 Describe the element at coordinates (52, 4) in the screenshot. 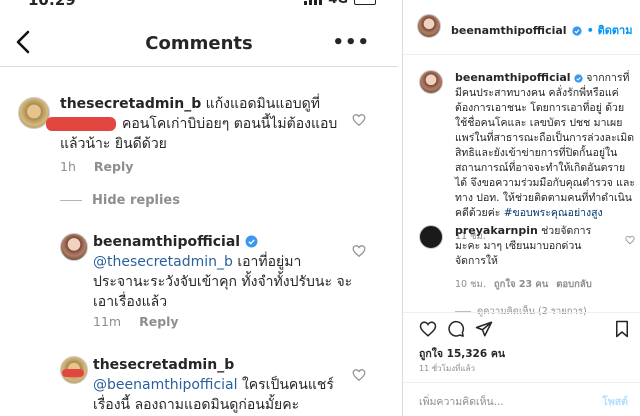

I see `status-time: 10:29` at that location.